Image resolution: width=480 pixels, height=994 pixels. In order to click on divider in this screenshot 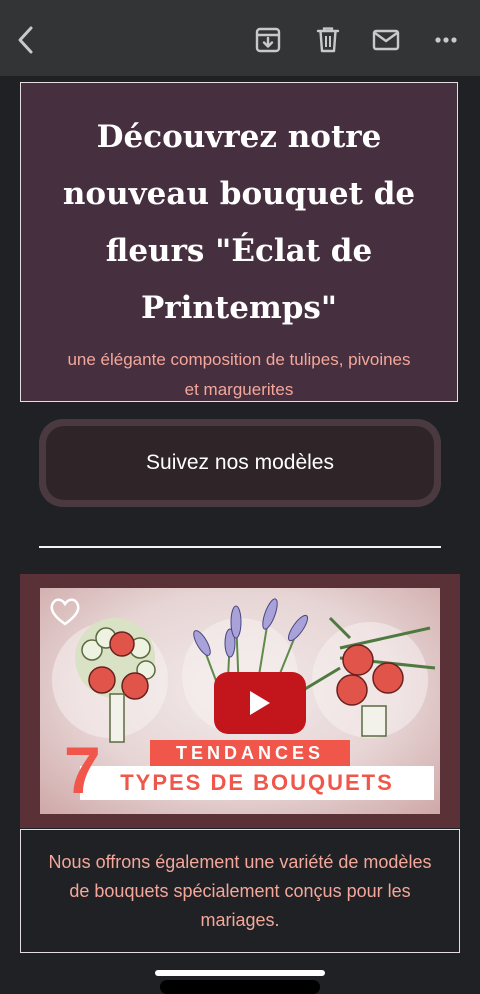, I will do `click(240, 547)`.